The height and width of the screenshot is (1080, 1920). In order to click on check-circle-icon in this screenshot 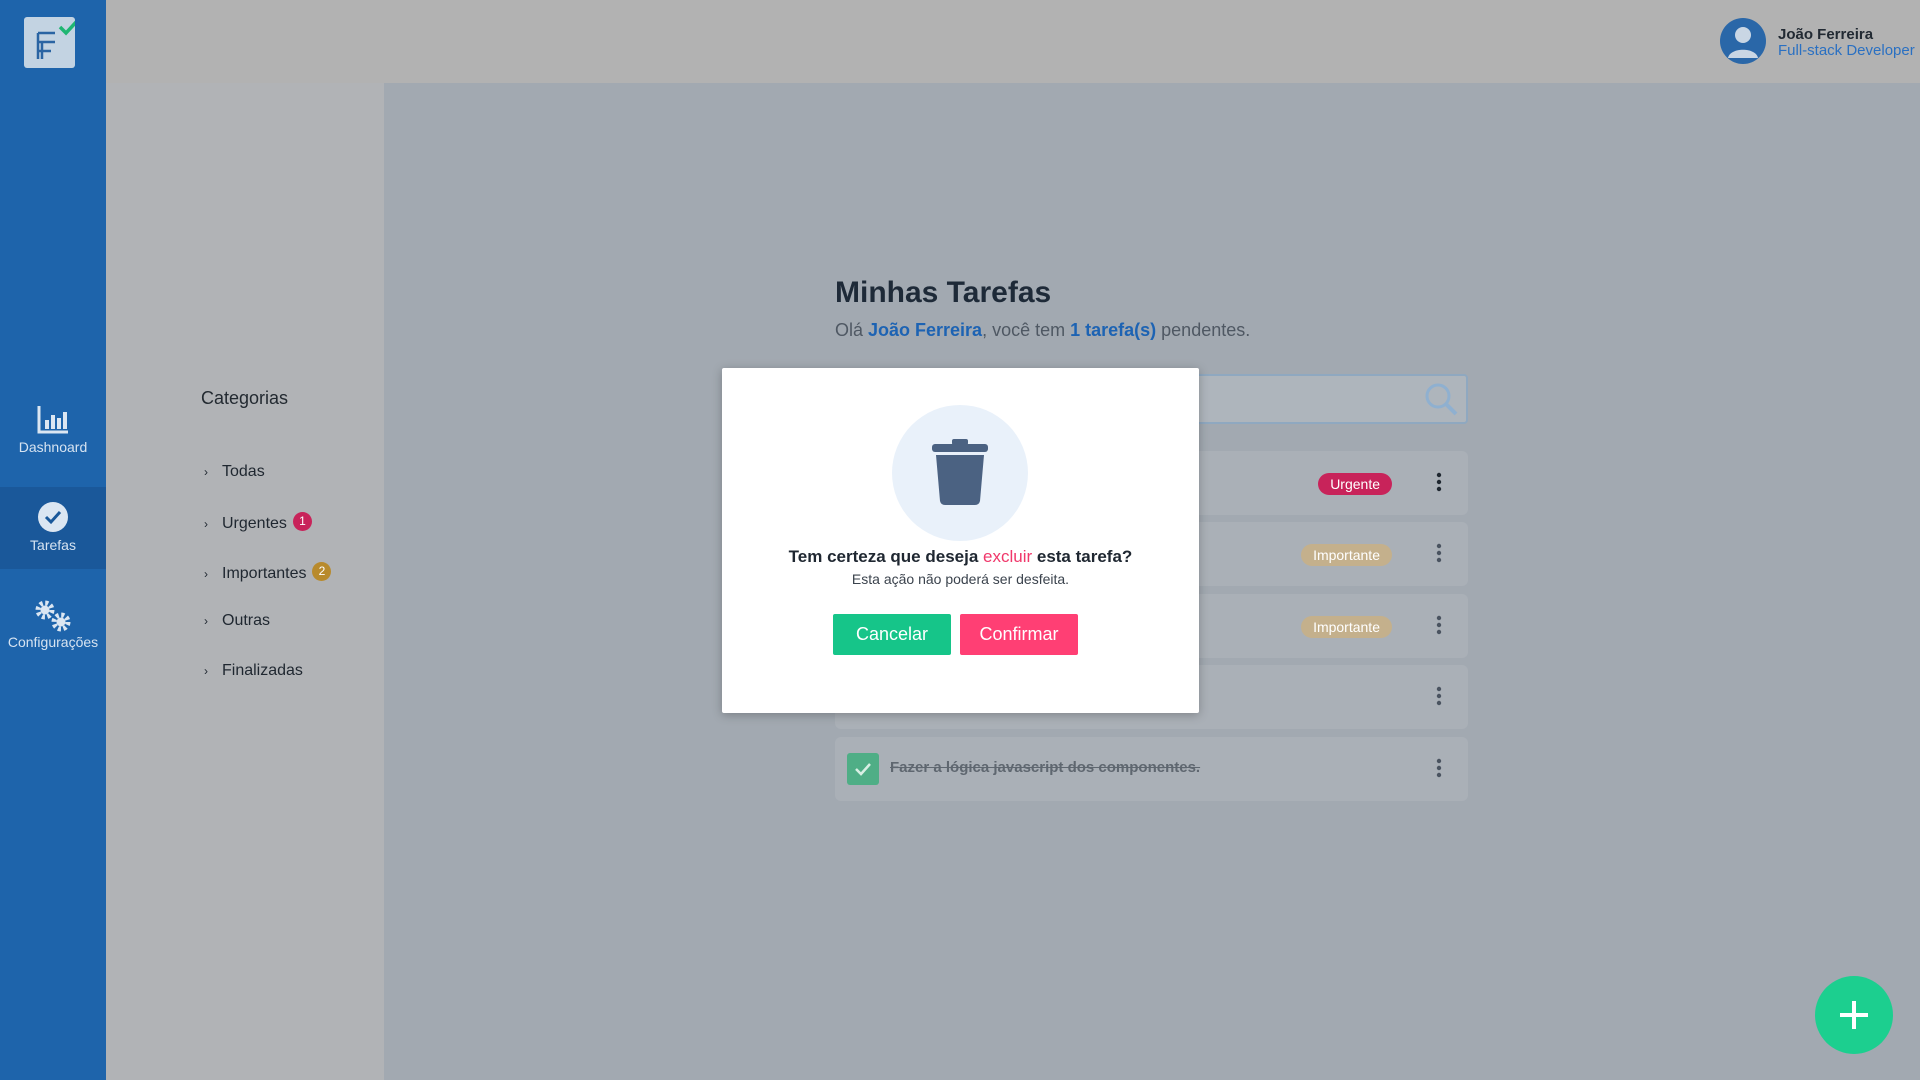, I will do `click(53, 517)`.